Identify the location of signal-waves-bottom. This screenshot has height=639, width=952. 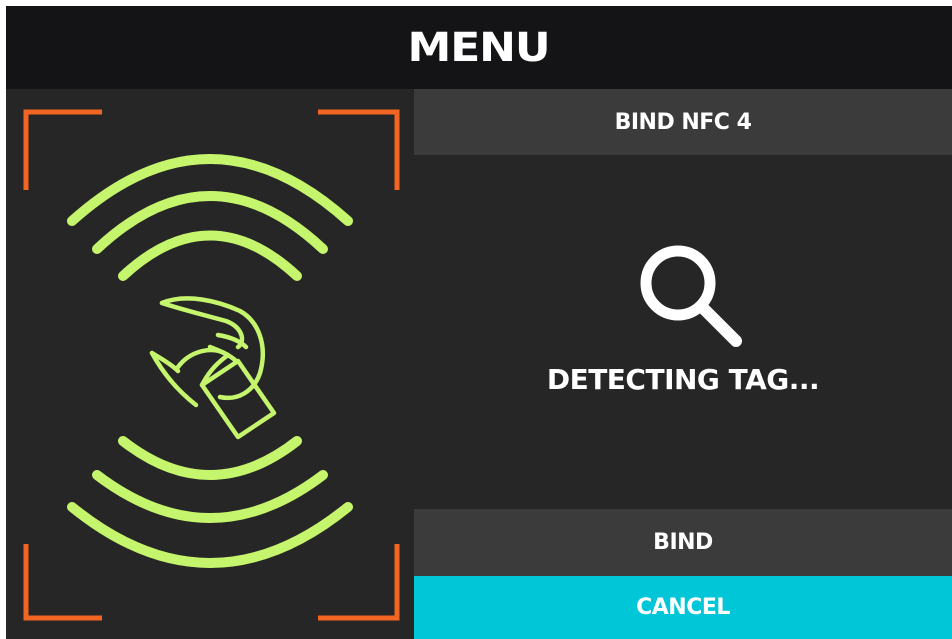
(210, 502).